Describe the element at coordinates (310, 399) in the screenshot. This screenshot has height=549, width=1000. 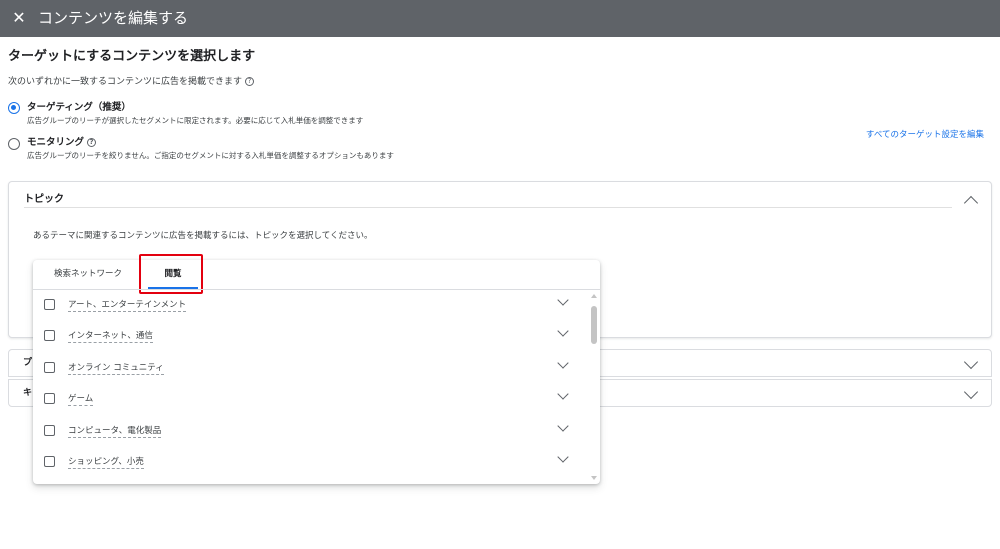
I see `list-item: ゲーム` at that location.